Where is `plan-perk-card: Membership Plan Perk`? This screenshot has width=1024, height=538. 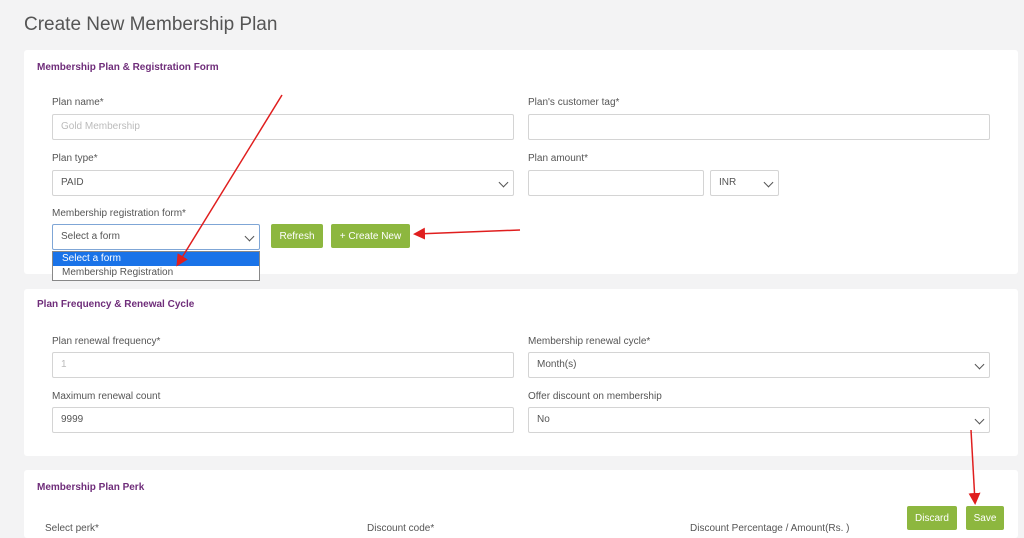 plan-perk-card: Membership Plan Perk is located at coordinates (521, 504).